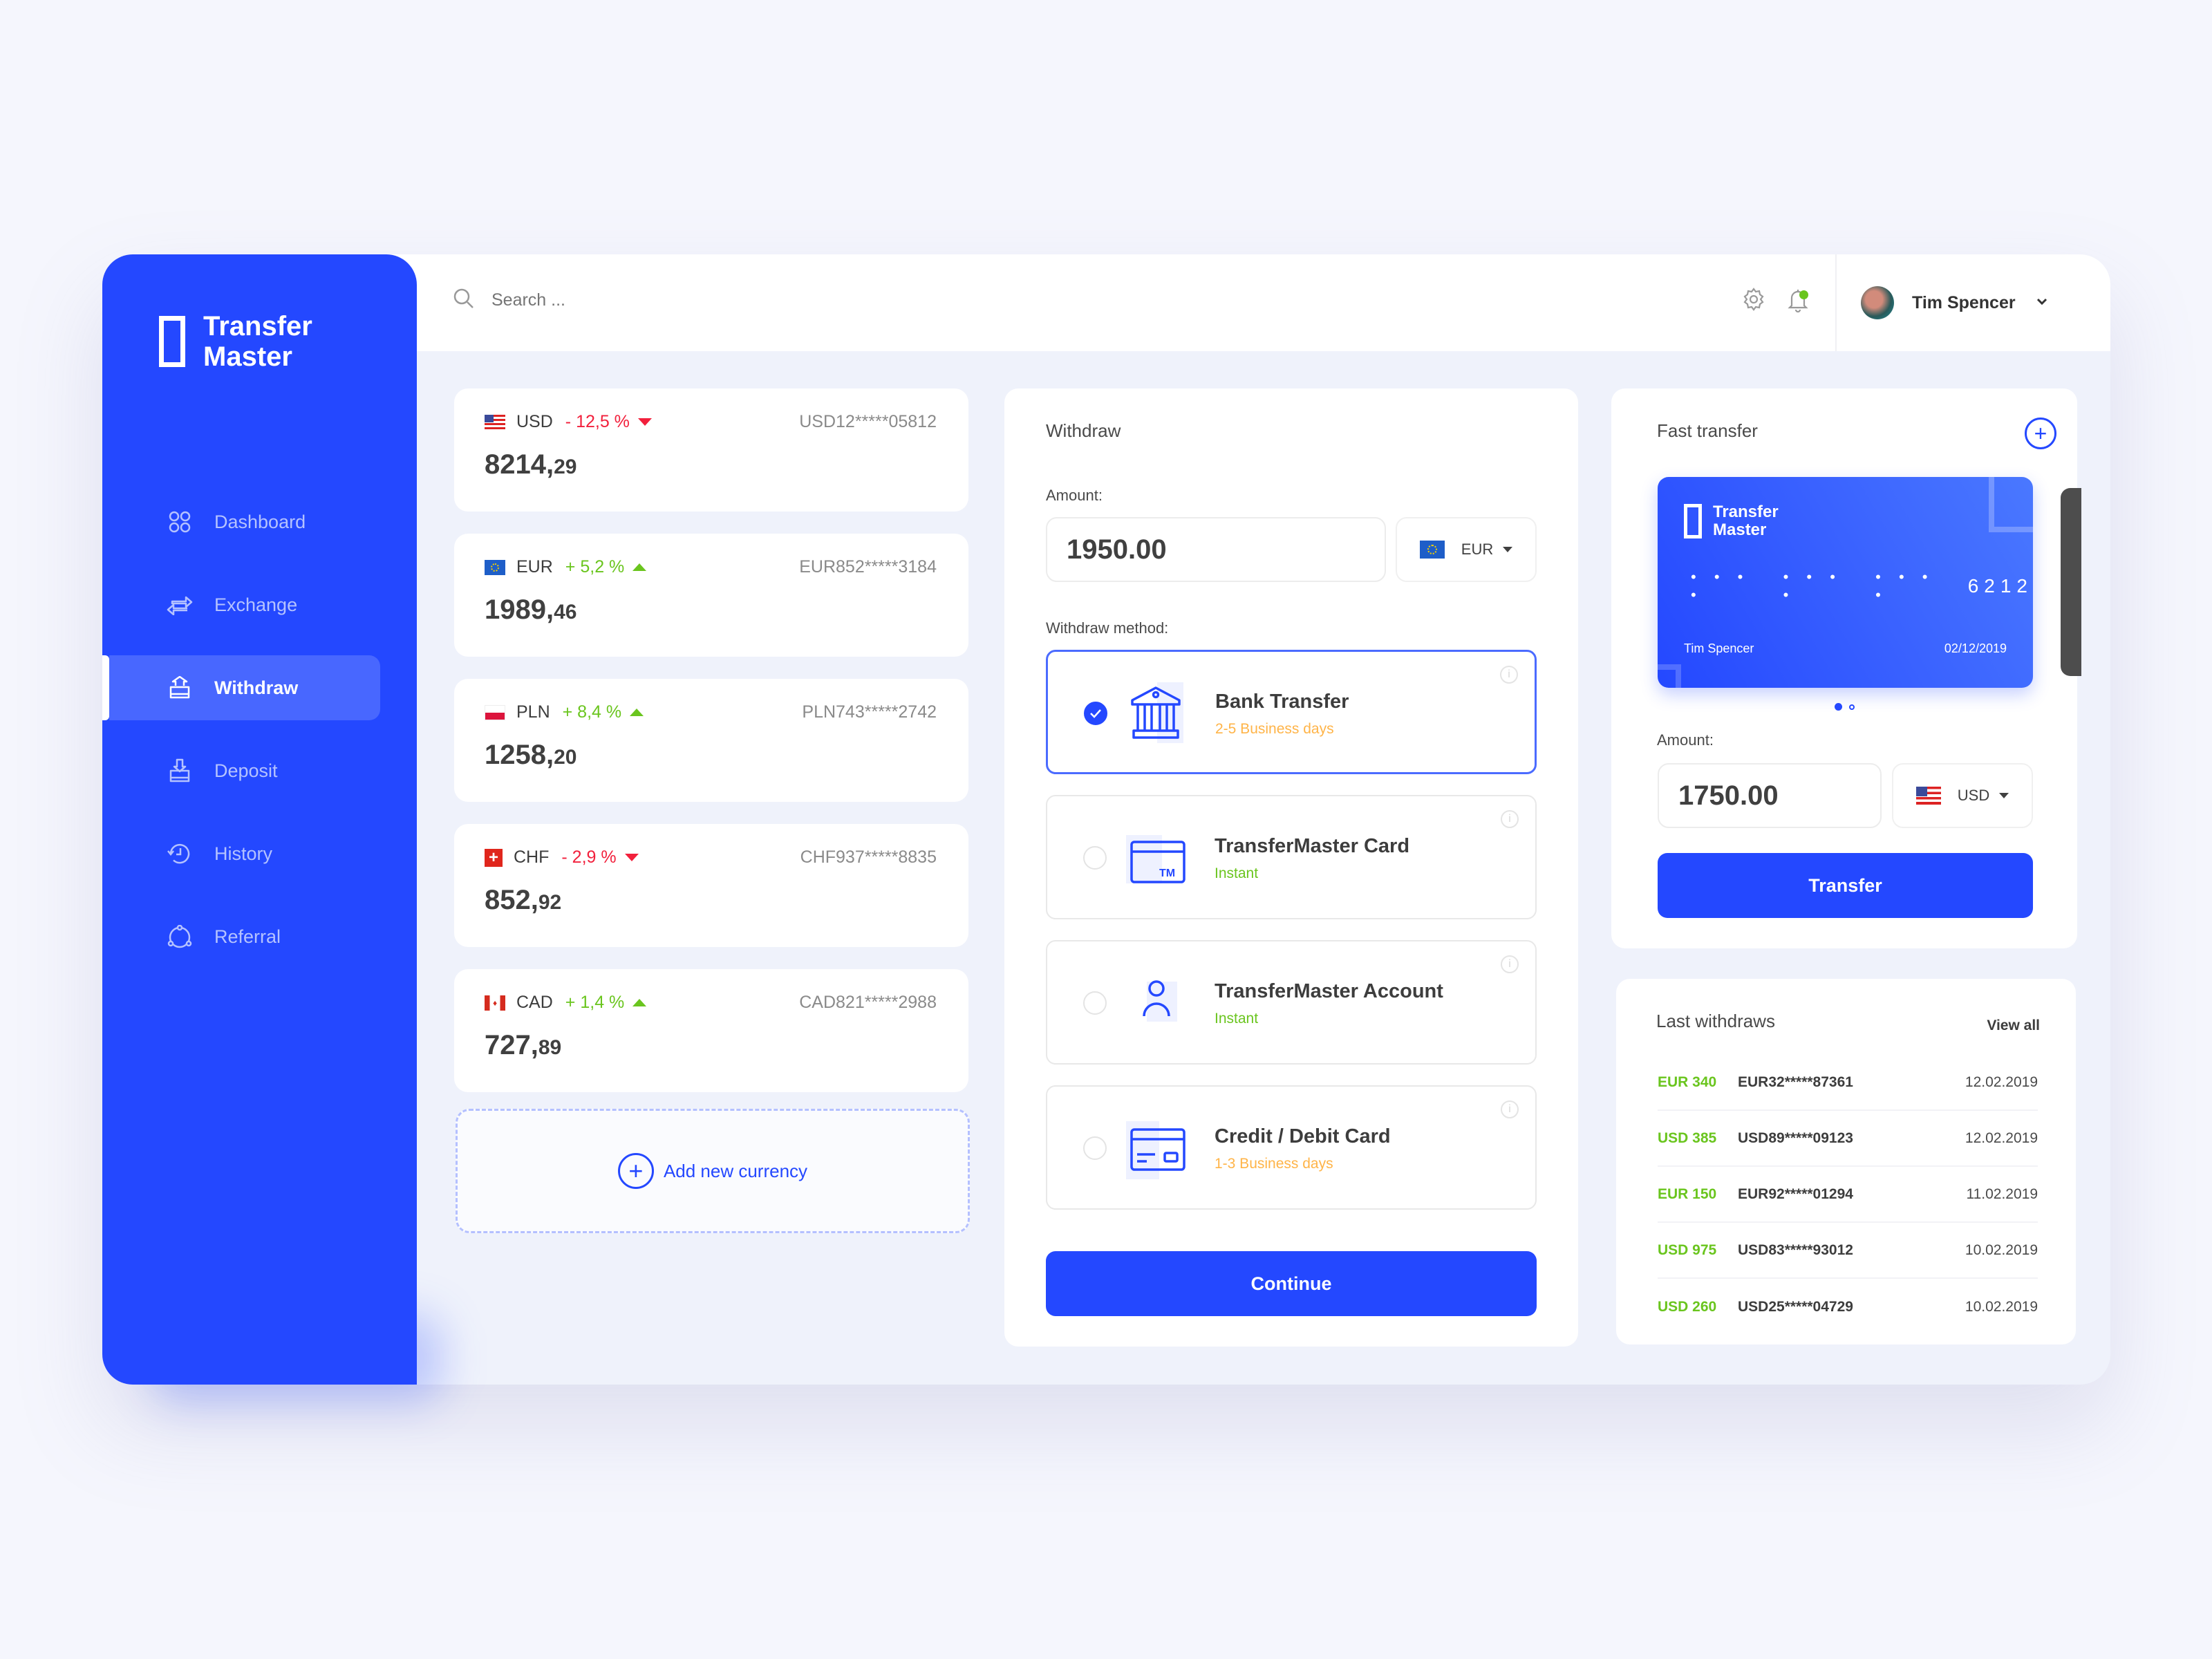 The height and width of the screenshot is (1659, 2212). What do you see at coordinates (1839, 707) in the screenshot?
I see `carousel-dot-active` at bounding box center [1839, 707].